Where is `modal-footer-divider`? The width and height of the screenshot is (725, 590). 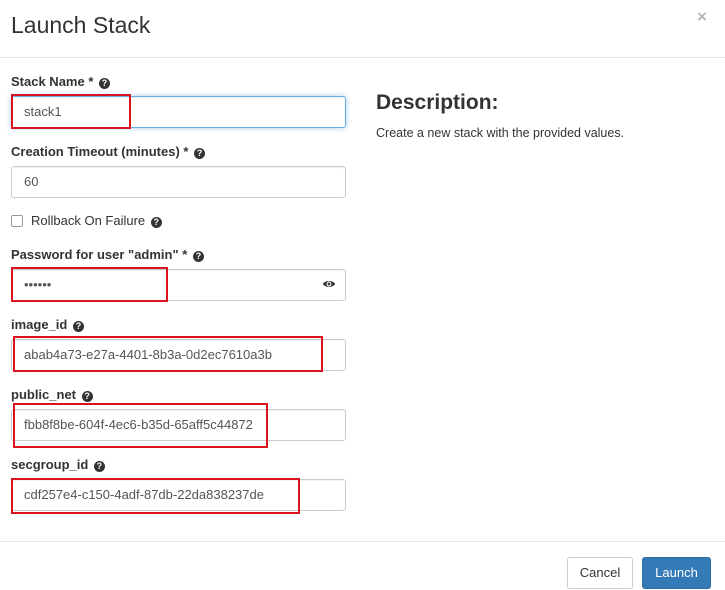 modal-footer-divider is located at coordinates (362, 541).